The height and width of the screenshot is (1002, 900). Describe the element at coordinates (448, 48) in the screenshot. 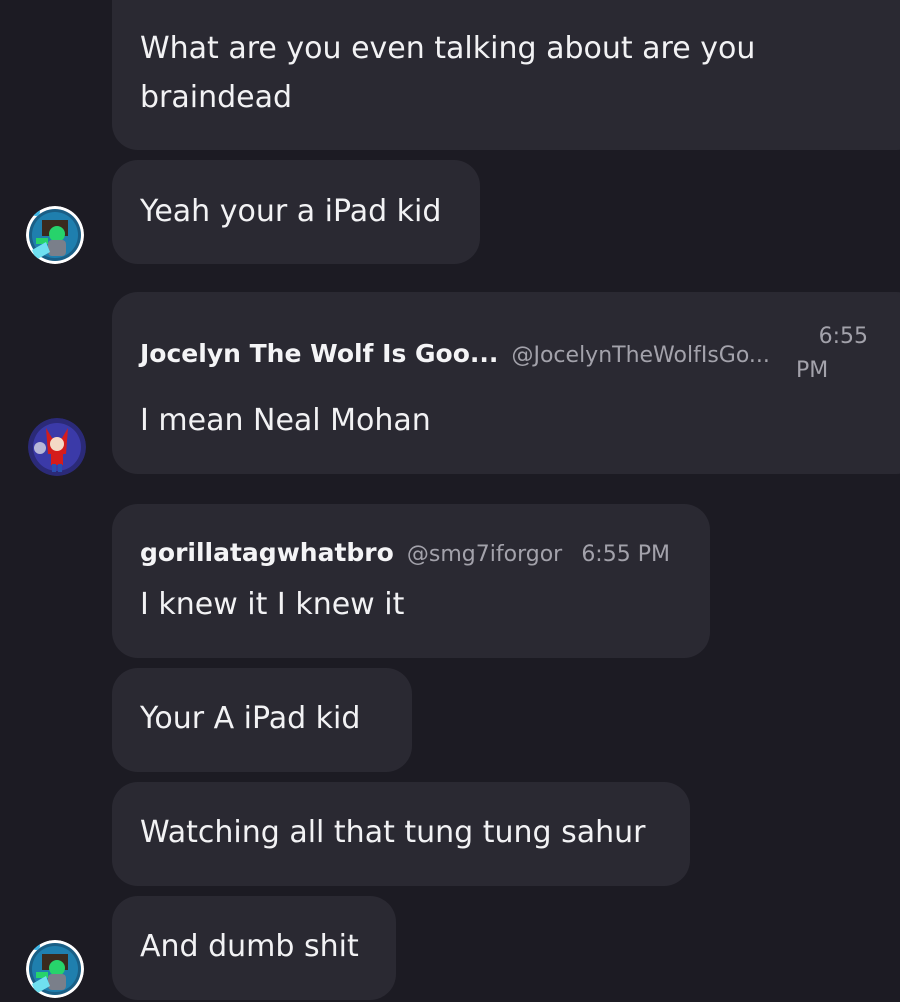

I see `message-text-line: What are you even talking about are you` at that location.